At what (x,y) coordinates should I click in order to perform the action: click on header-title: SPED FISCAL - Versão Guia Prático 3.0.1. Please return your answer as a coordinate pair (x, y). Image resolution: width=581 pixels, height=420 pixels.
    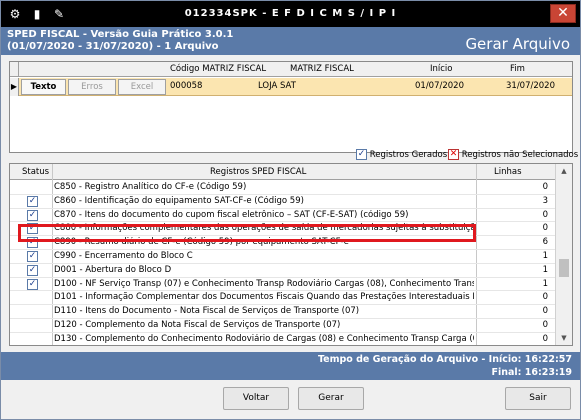
    Looking at the image, I should click on (120, 34).